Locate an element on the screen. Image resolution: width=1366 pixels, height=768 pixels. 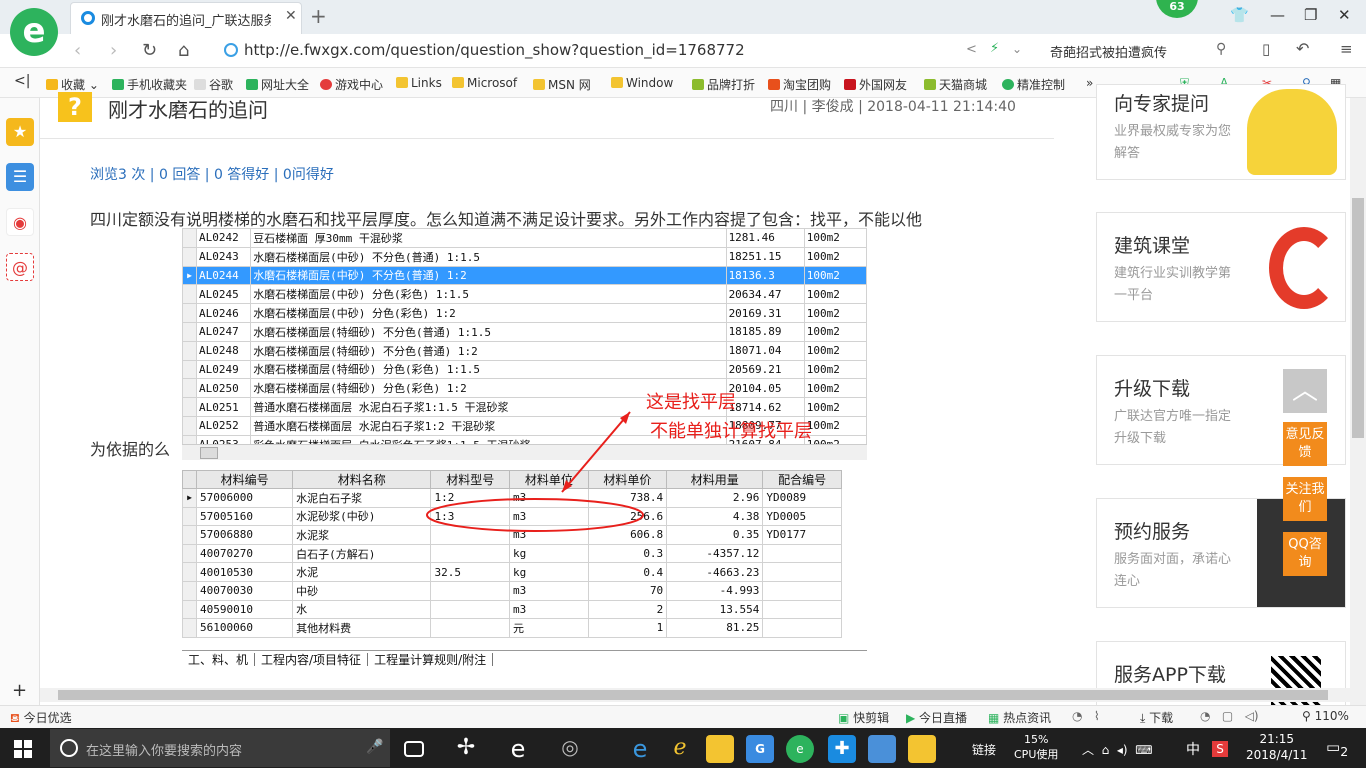
mail-icon: @ is located at coordinates (20, 267).